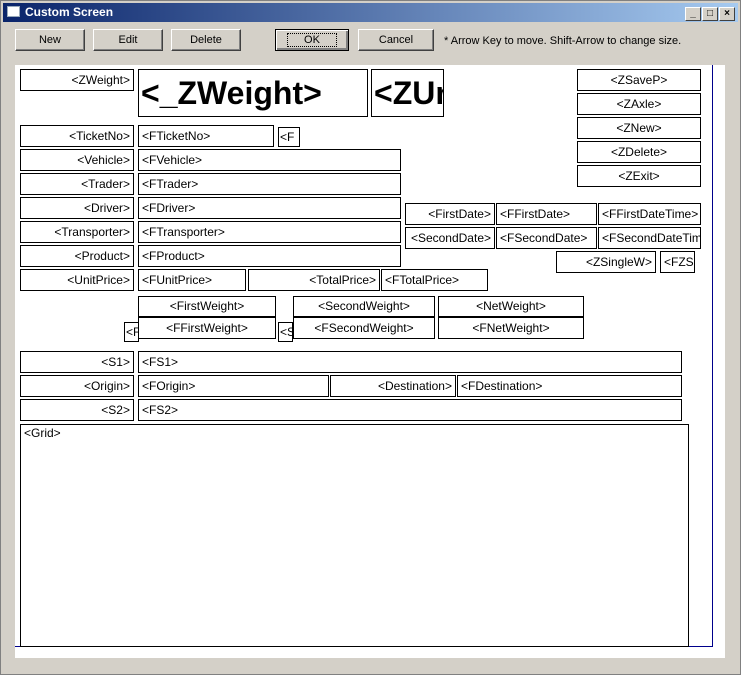  I want to click on zexit-field: <ZExit>, so click(639, 176).